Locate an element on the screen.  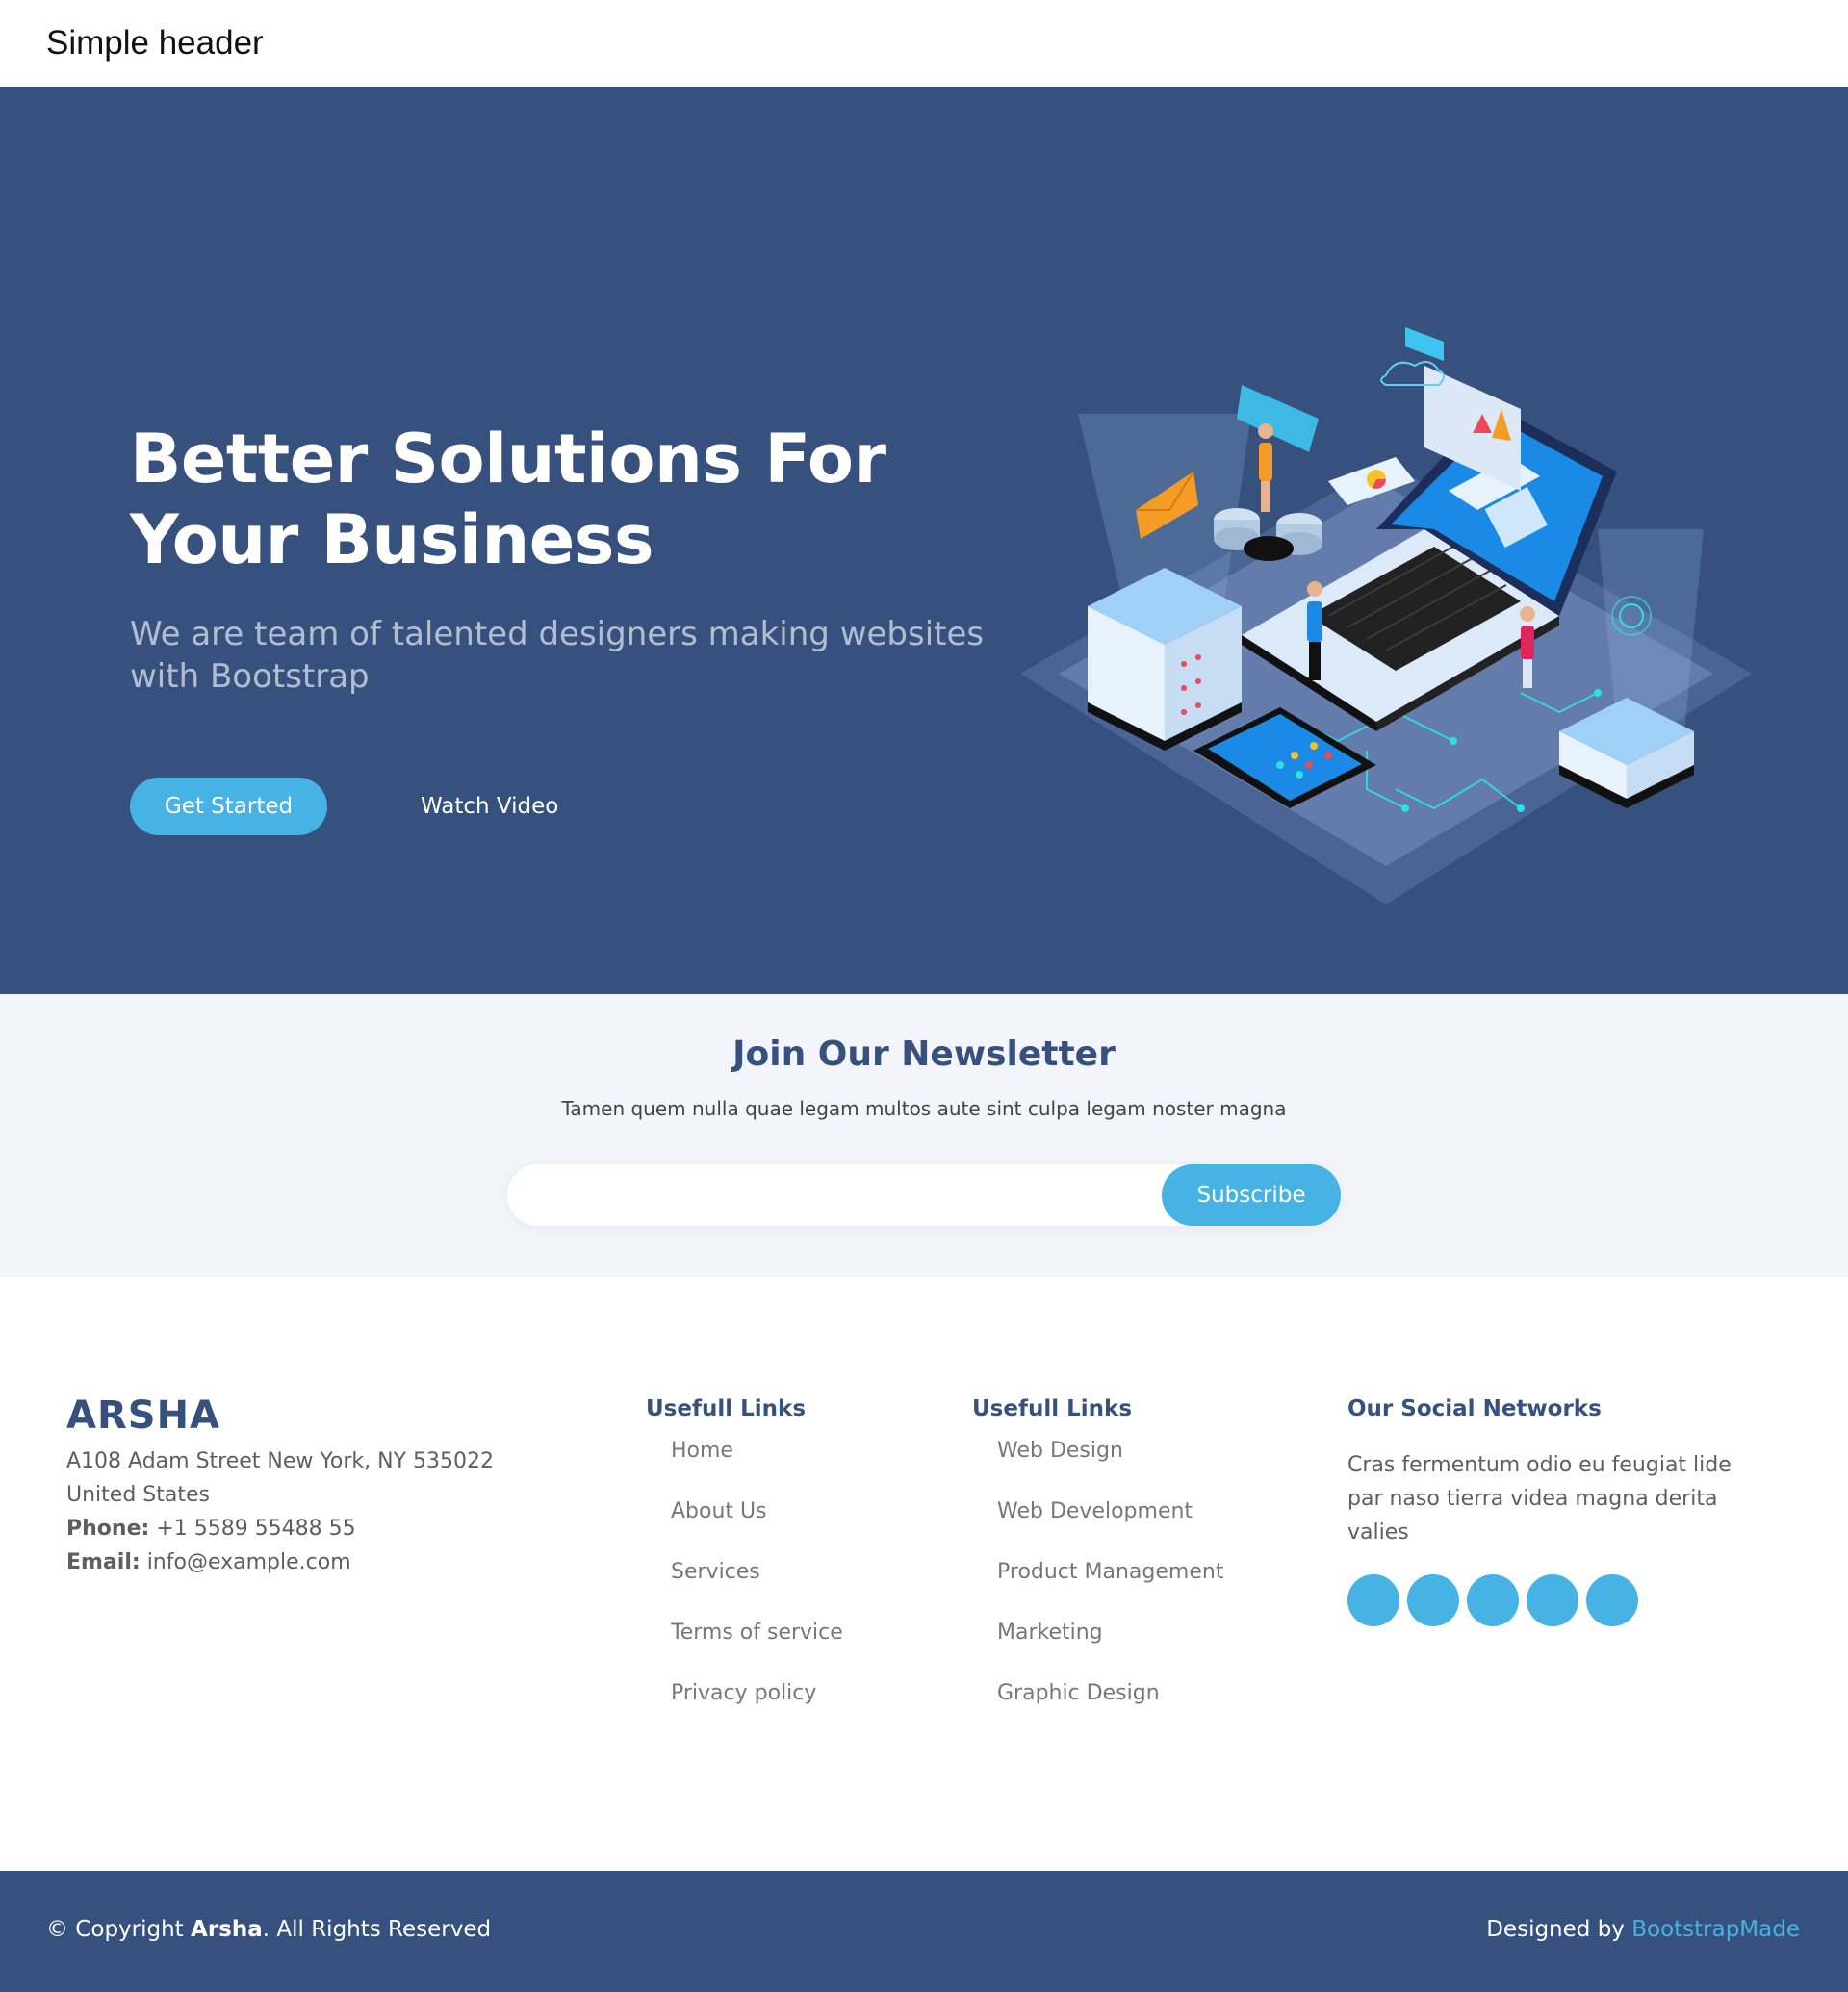
footer-link-home: Home is located at coordinates (757, 1467).